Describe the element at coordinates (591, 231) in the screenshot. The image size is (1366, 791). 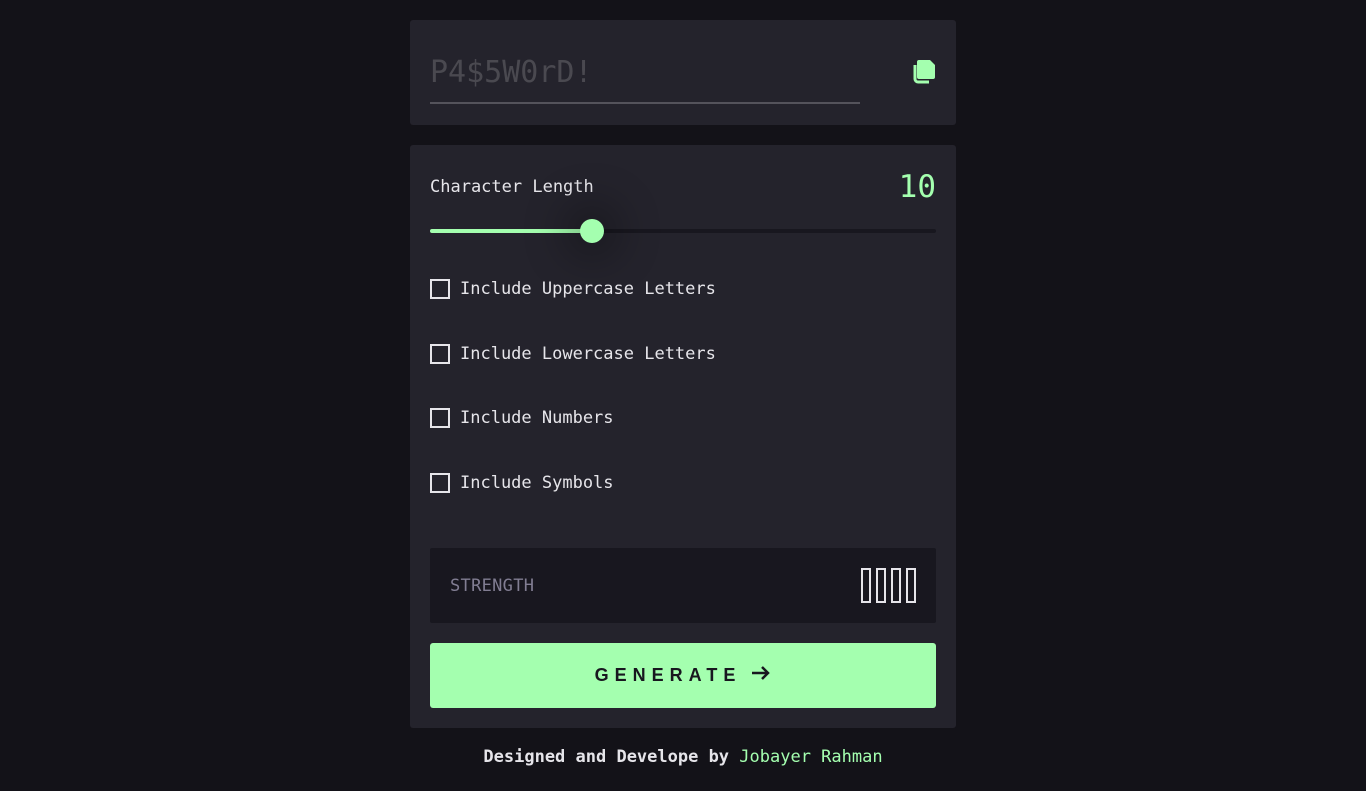
I see `slider-thumb` at that location.